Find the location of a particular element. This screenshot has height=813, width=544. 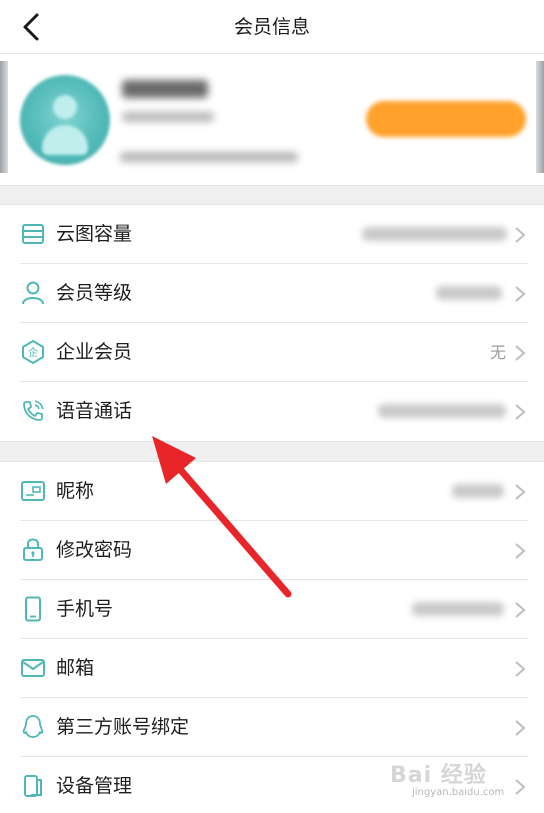

row-phone-number: 手机号 is located at coordinates (272, 609).